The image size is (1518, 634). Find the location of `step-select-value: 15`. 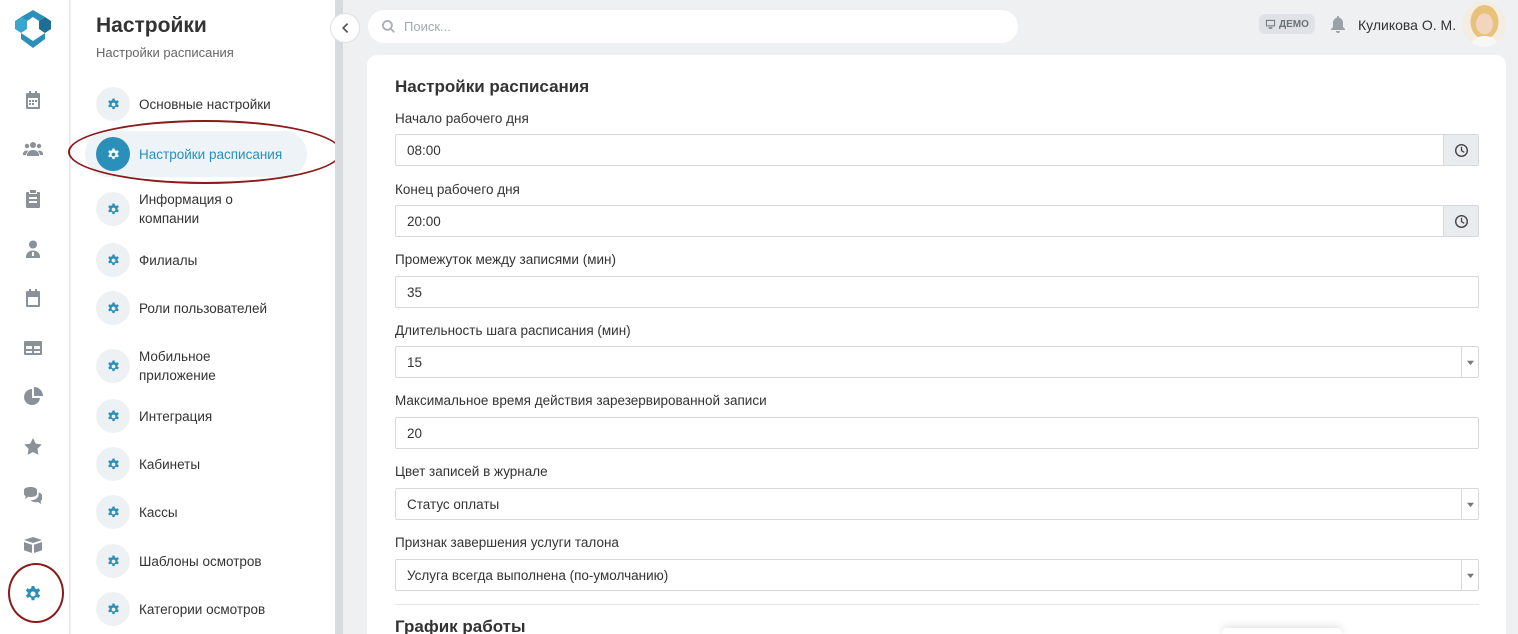

step-select-value: 15 is located at coordinates (415, 362).